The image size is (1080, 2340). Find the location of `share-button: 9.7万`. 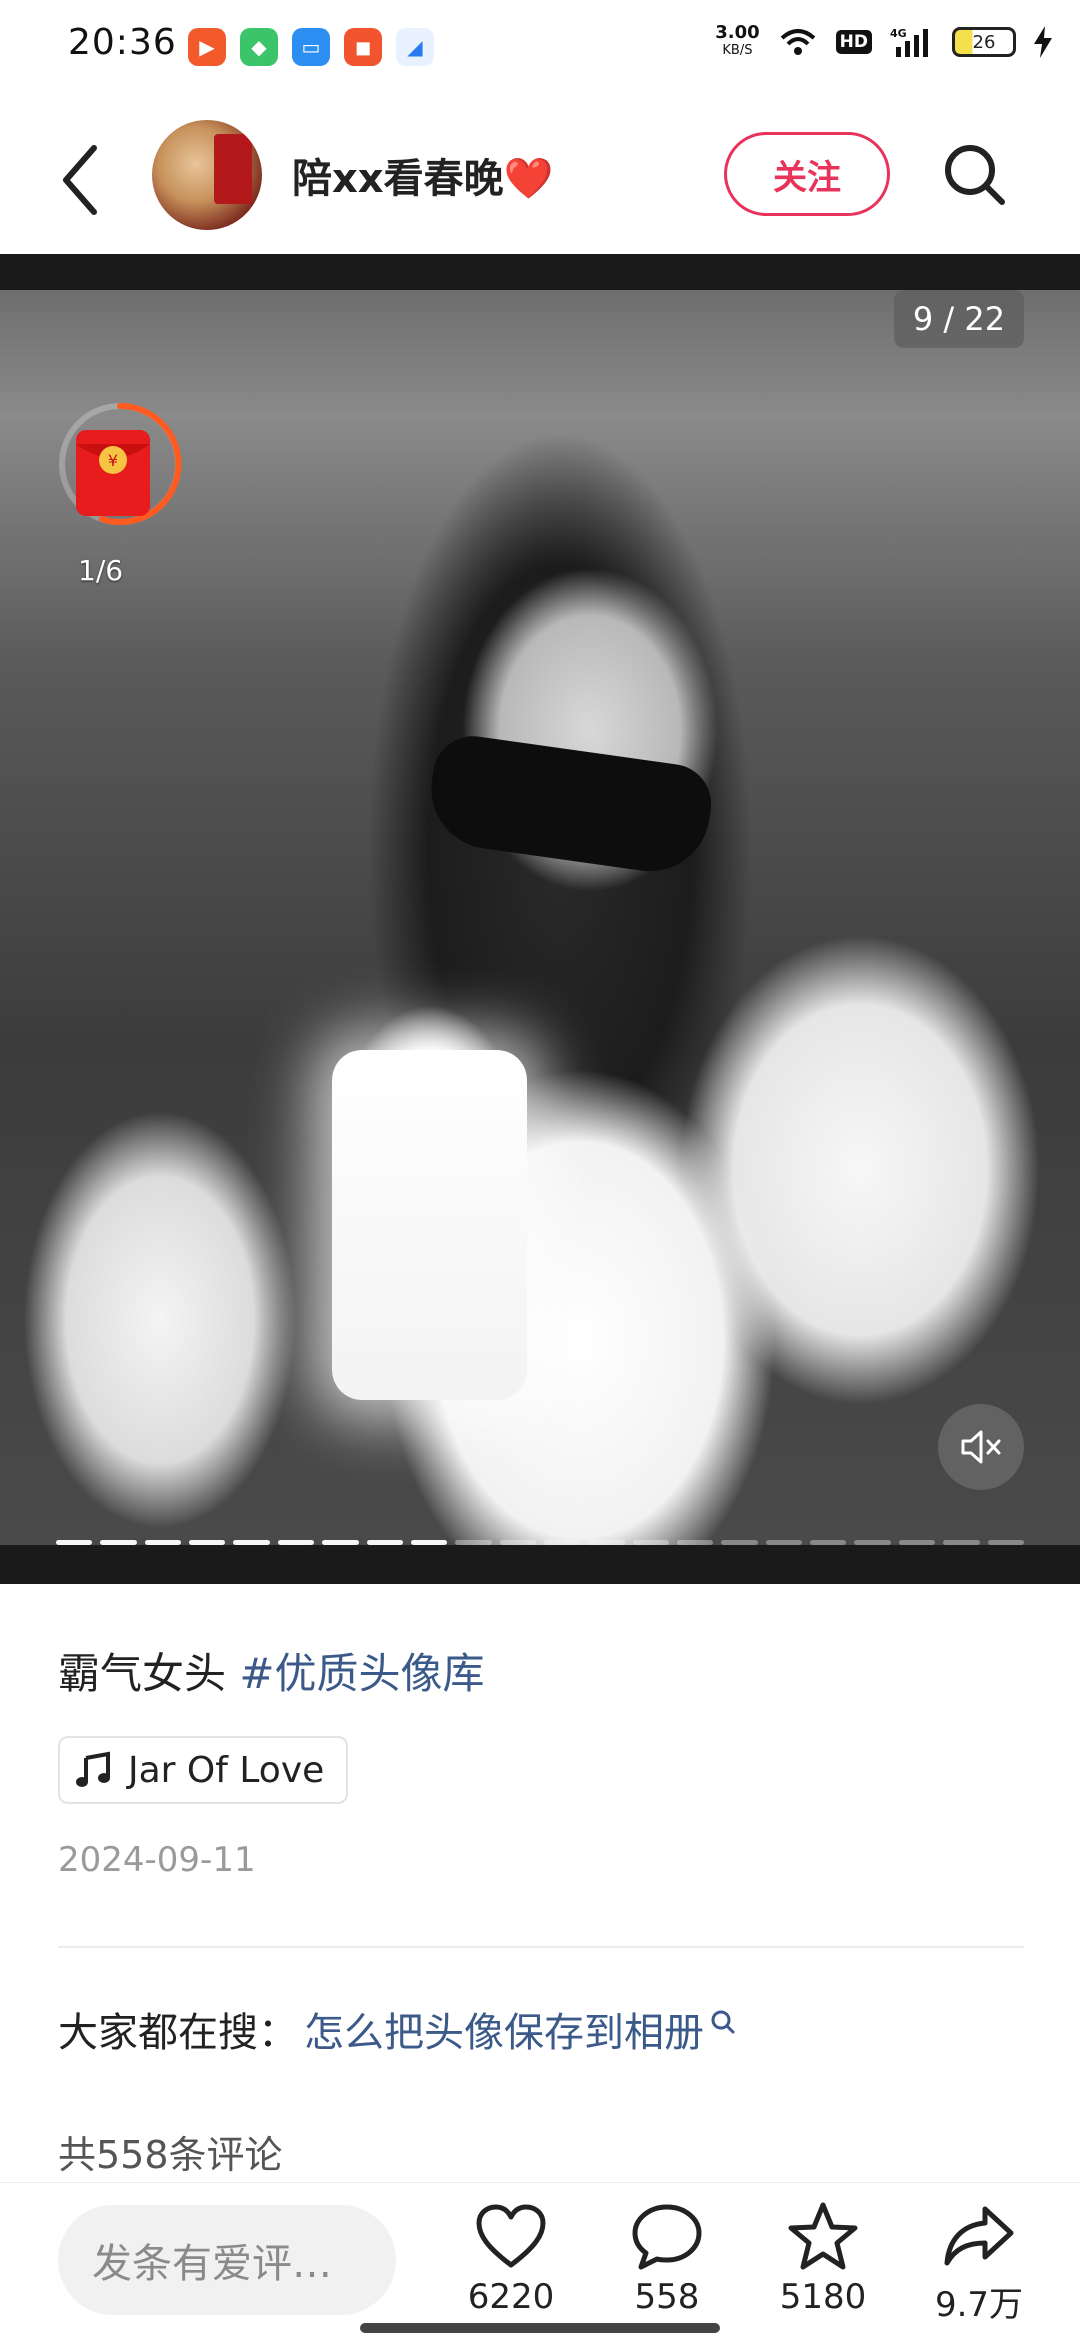

share-button: 9.7万 is located at coordinates (979, 2269).